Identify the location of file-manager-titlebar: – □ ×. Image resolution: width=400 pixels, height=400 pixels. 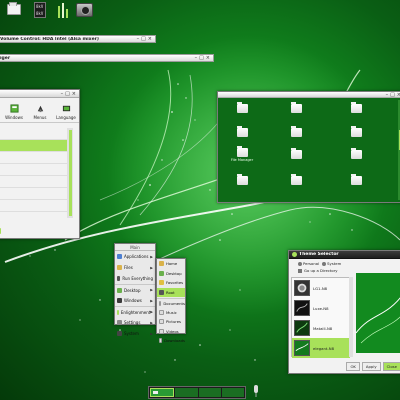
(309, 95).